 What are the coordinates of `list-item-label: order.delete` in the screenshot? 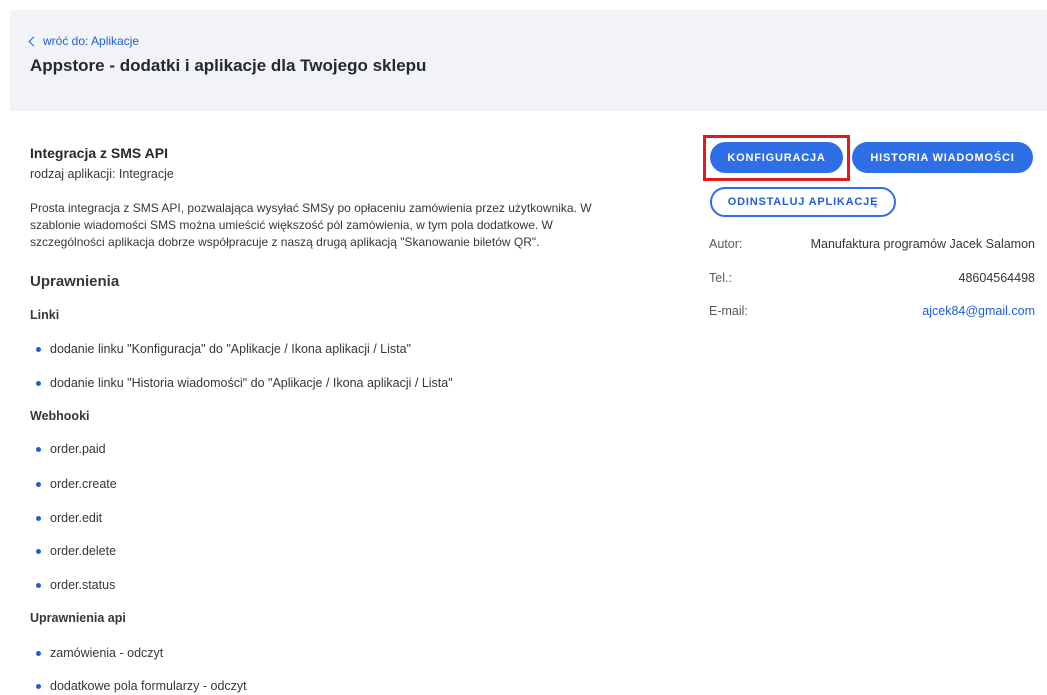 It's located at (83, 551).